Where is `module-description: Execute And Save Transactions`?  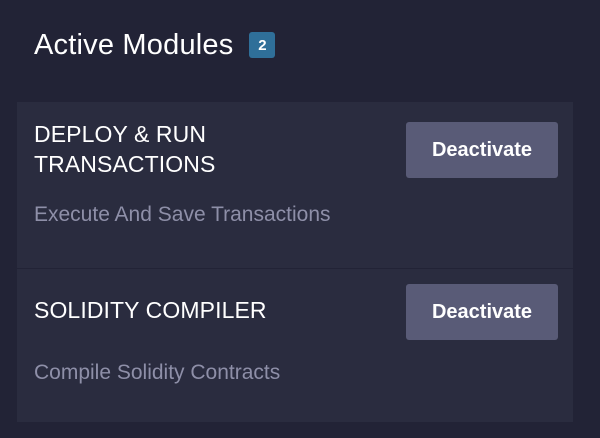
module-description: Execute And Save Transactions is located at coordinates (182, 214).